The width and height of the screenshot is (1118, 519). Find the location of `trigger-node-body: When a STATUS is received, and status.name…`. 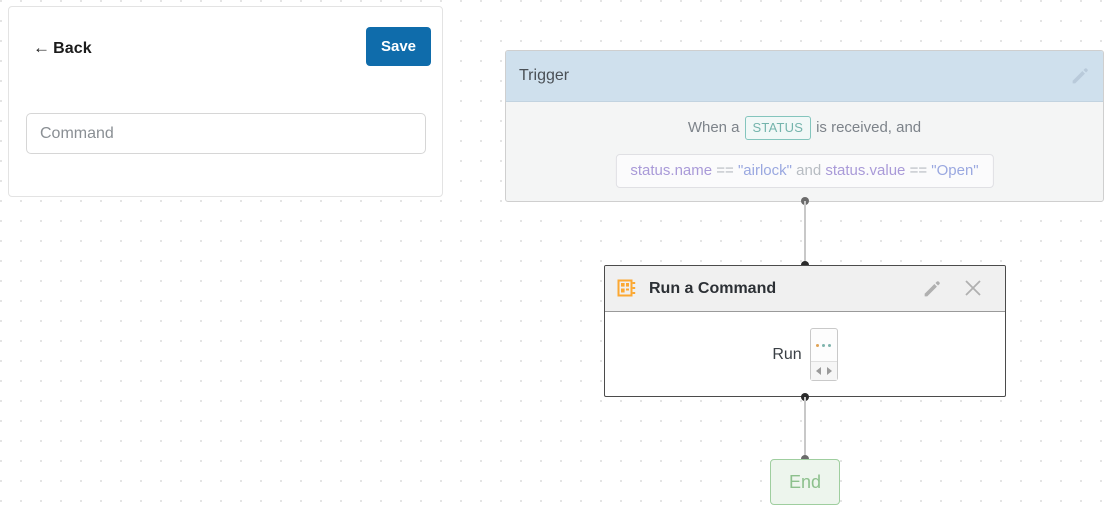

trigger-node-body: When a STATUS is received, and status.name… is located at coordinates (804, 151).